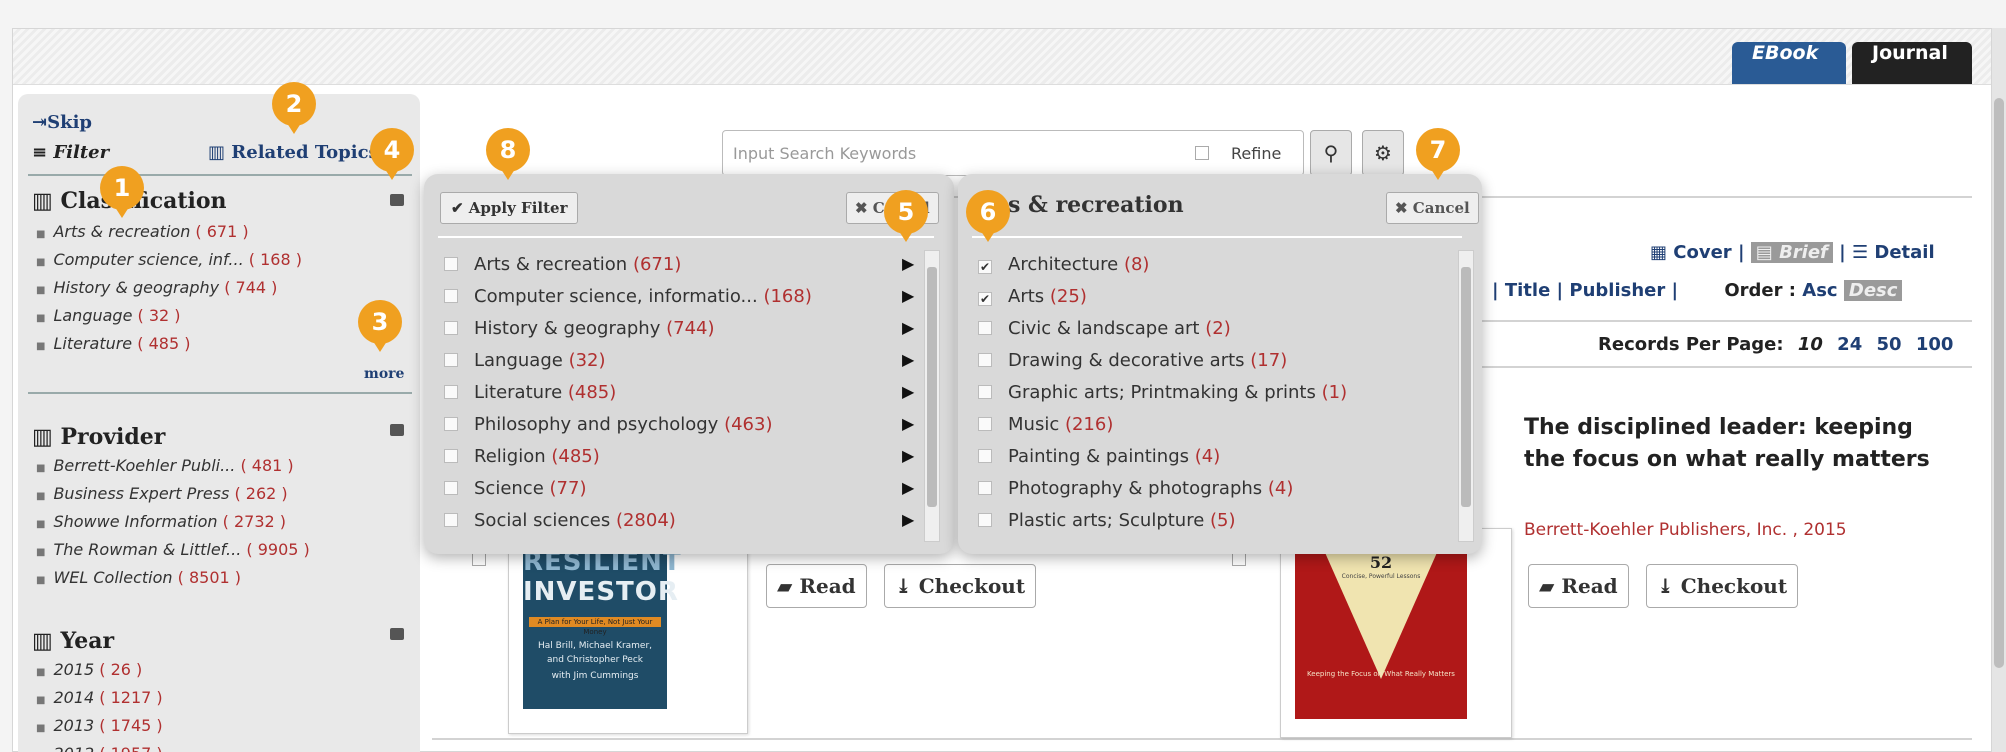  Describe the element at coordinates (397, 200) in the screenshot. I see `expand-classification-icon` at that location.